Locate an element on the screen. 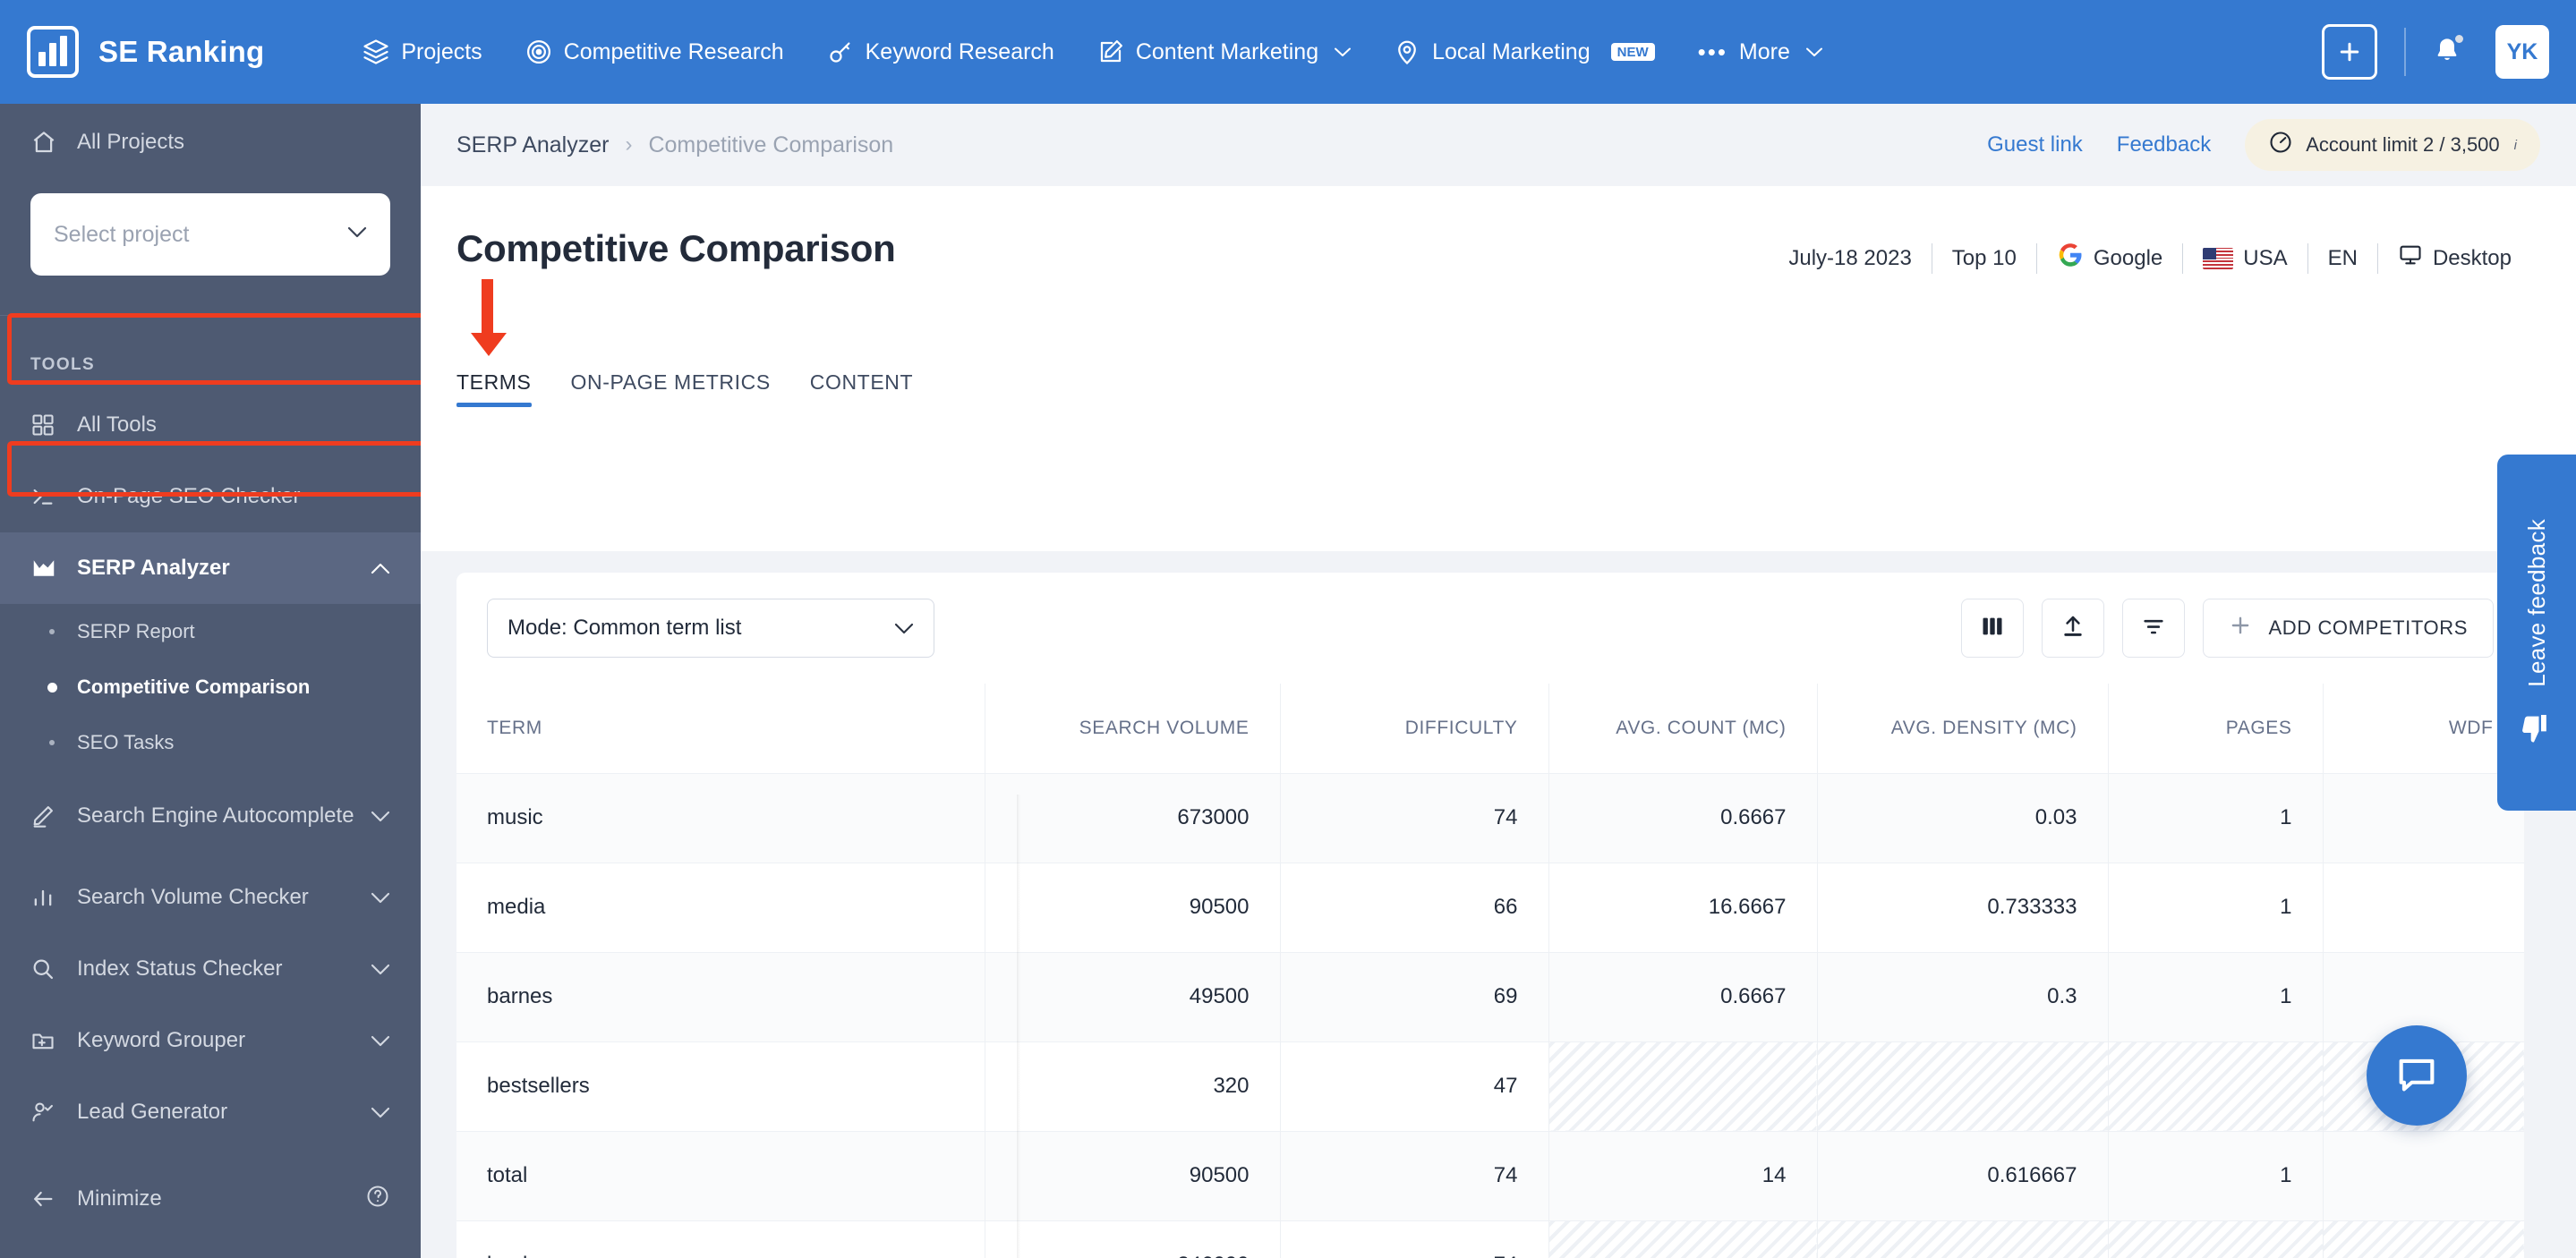 This screenshot has width=2576, height=1258. divider is located at coordinates (2405, 52).